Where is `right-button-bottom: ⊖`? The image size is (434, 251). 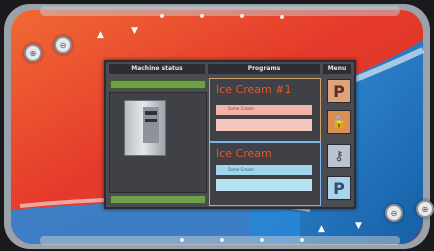
right-button-bottom: ⊖ is located at coordinates (394, 213).